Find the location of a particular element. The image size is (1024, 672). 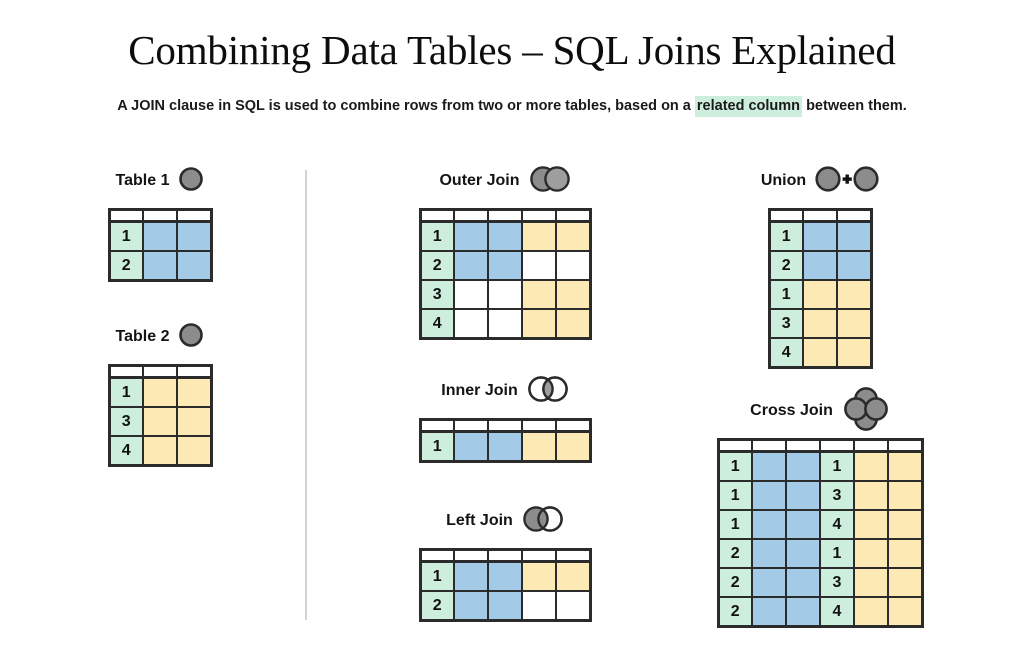

table1-table-wrap: 12 is located at coordinates (160, 245).